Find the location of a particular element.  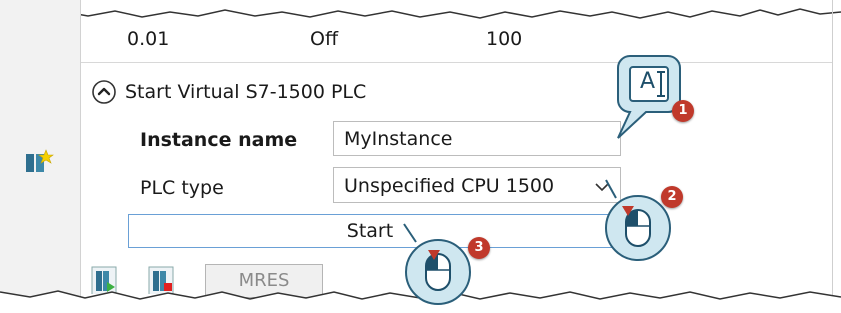

i-beam-cursor-icon is located at coordinates (661, 84).